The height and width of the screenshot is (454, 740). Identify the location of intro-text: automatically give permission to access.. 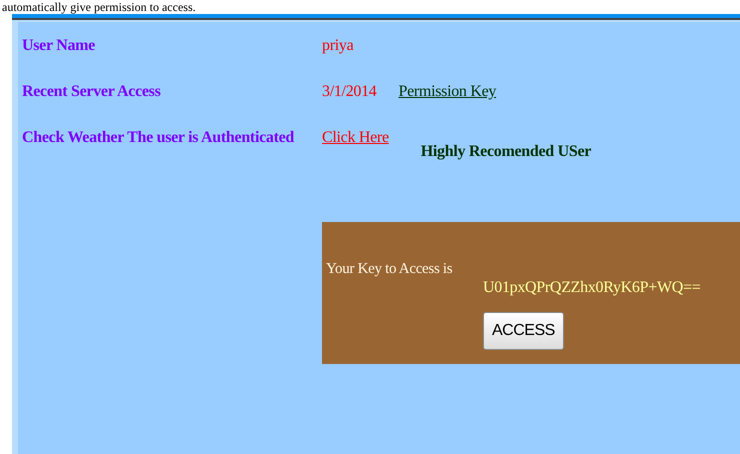
(99, 7).